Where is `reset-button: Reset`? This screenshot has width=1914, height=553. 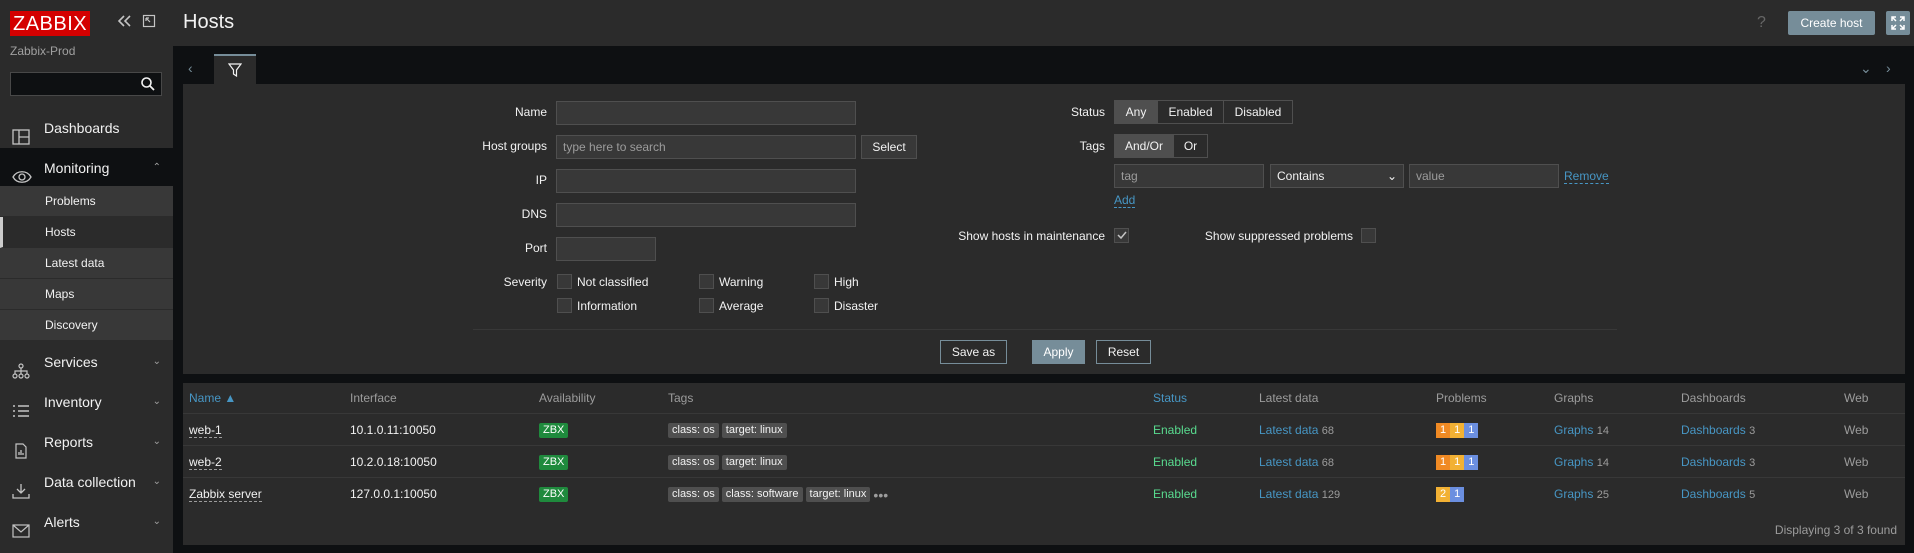
reset-button: Reset is located at coordinates (1123, 352).